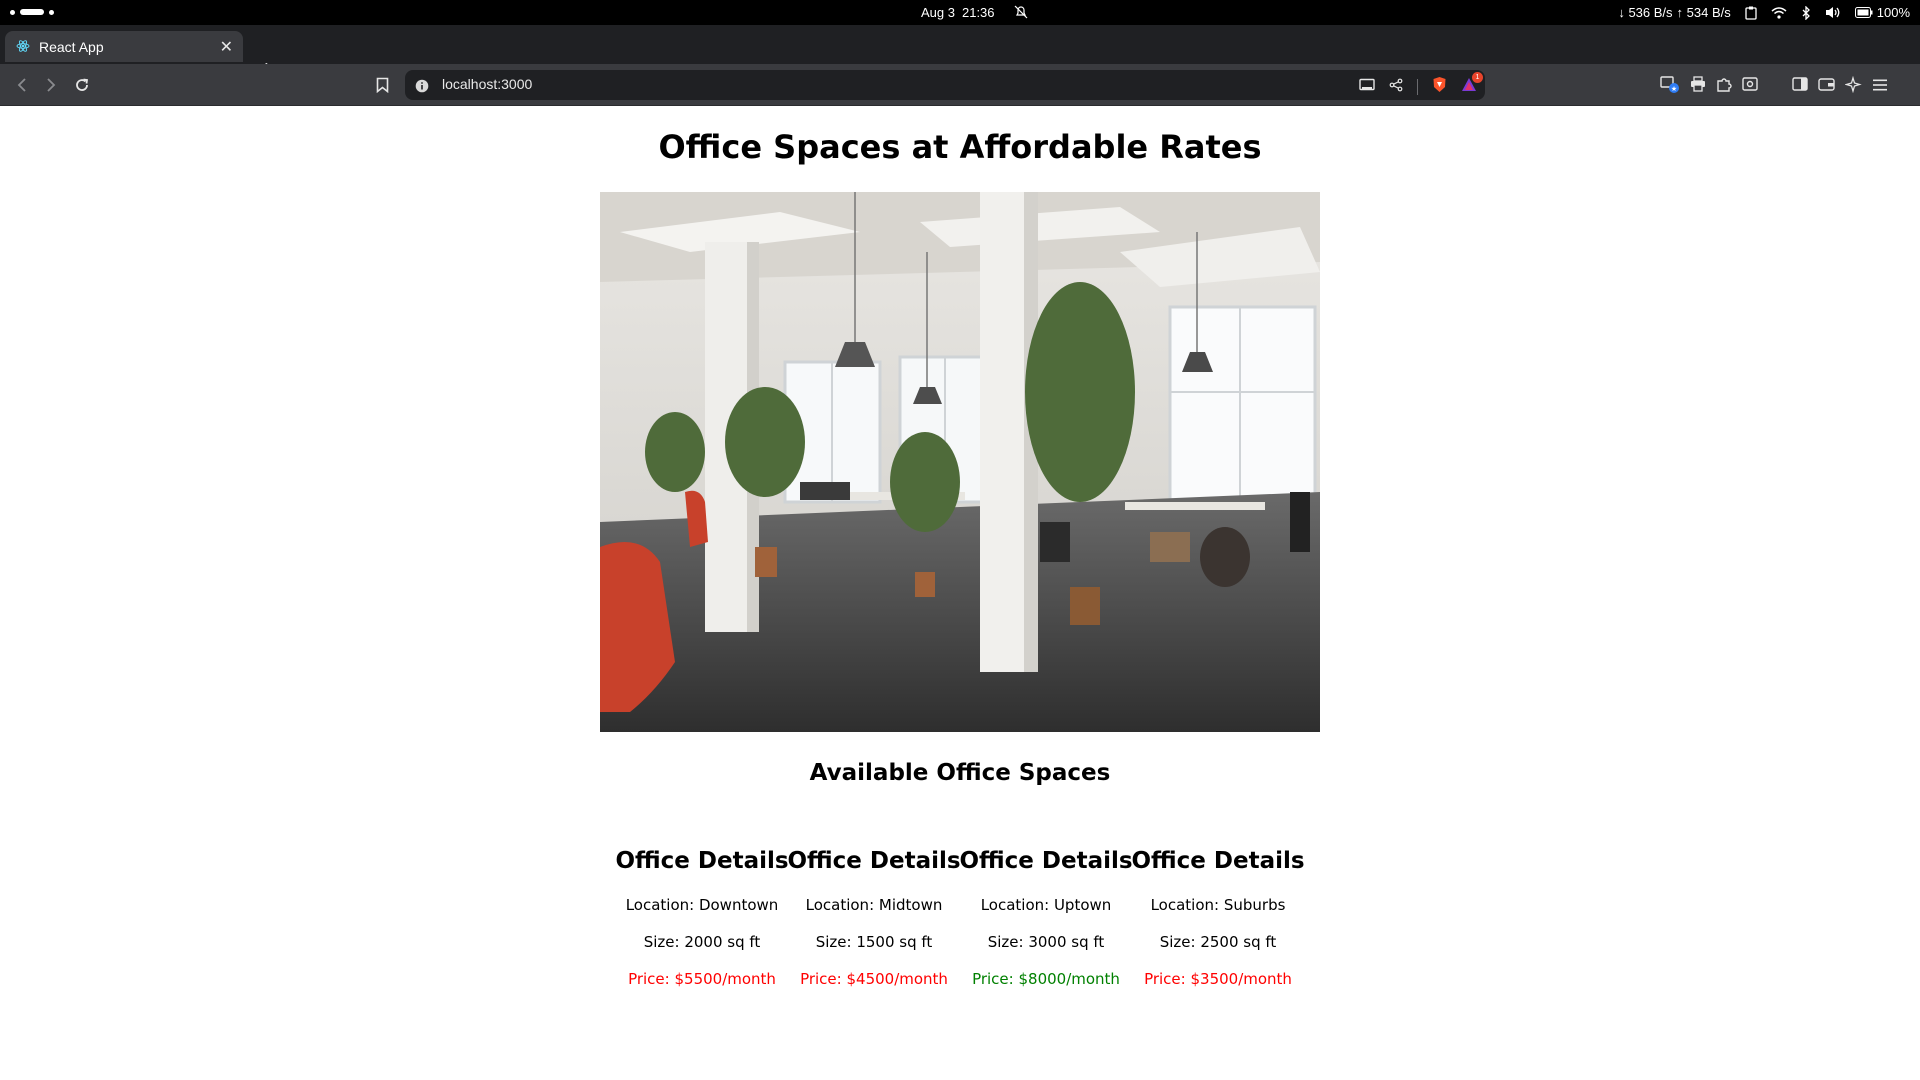 The width and height of the screenshot is (1920, 1080). I want to click on office-price: Price: $4500/month, so click(874, 979).